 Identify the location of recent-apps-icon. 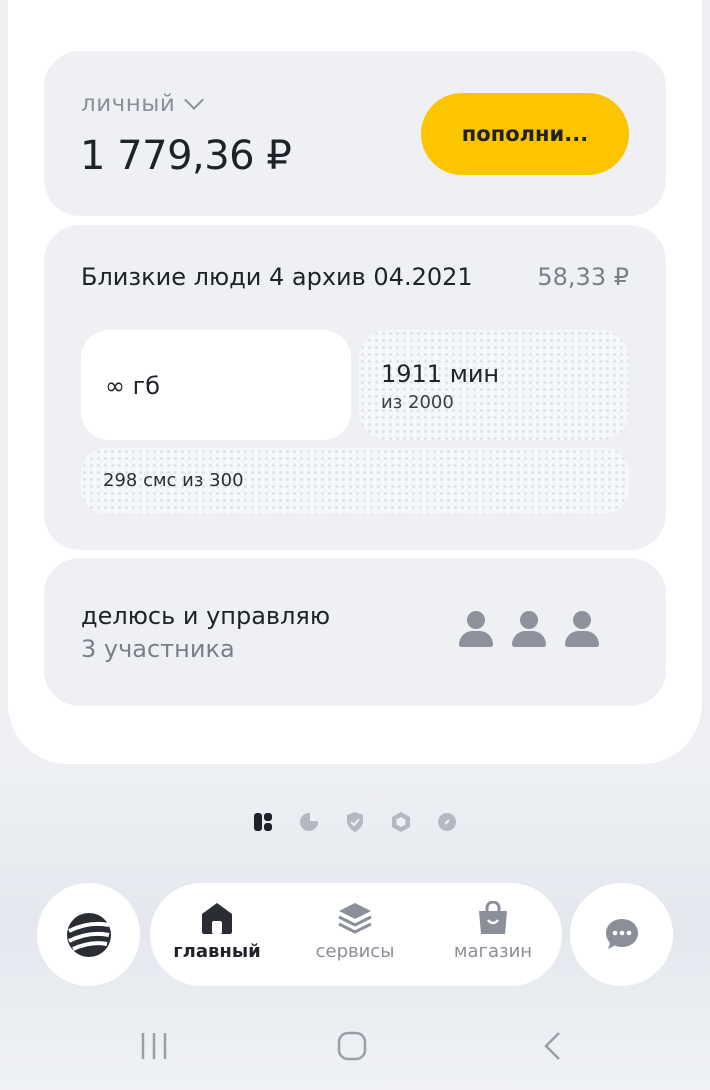
(154, 1046).